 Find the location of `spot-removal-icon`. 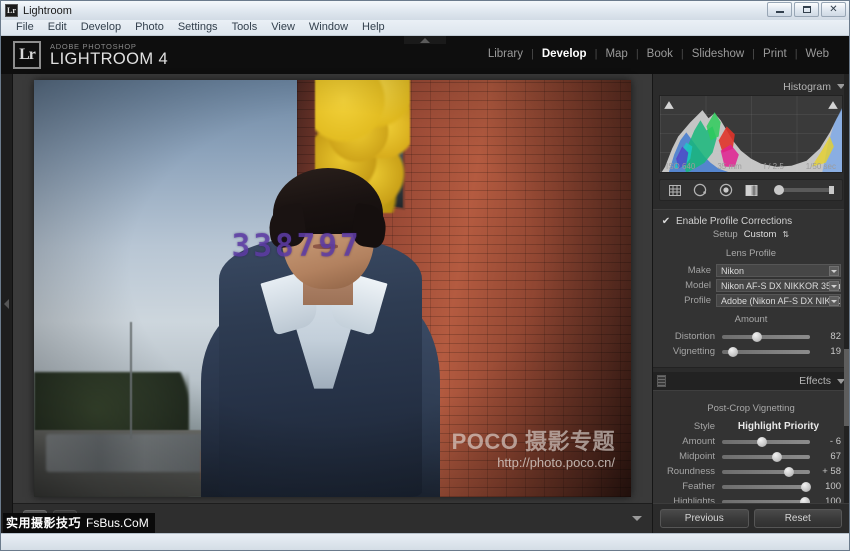

spot-removal-icon is located at coordinates (700, 190).